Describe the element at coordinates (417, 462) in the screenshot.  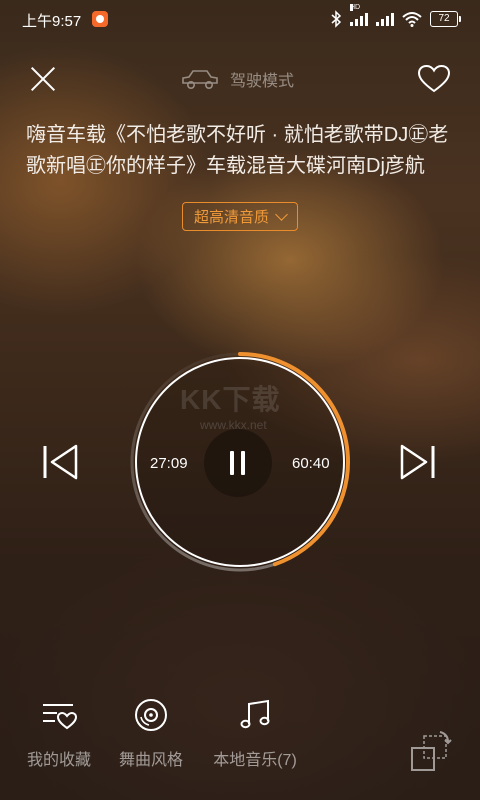
I see `skip-next-icon` at that location.